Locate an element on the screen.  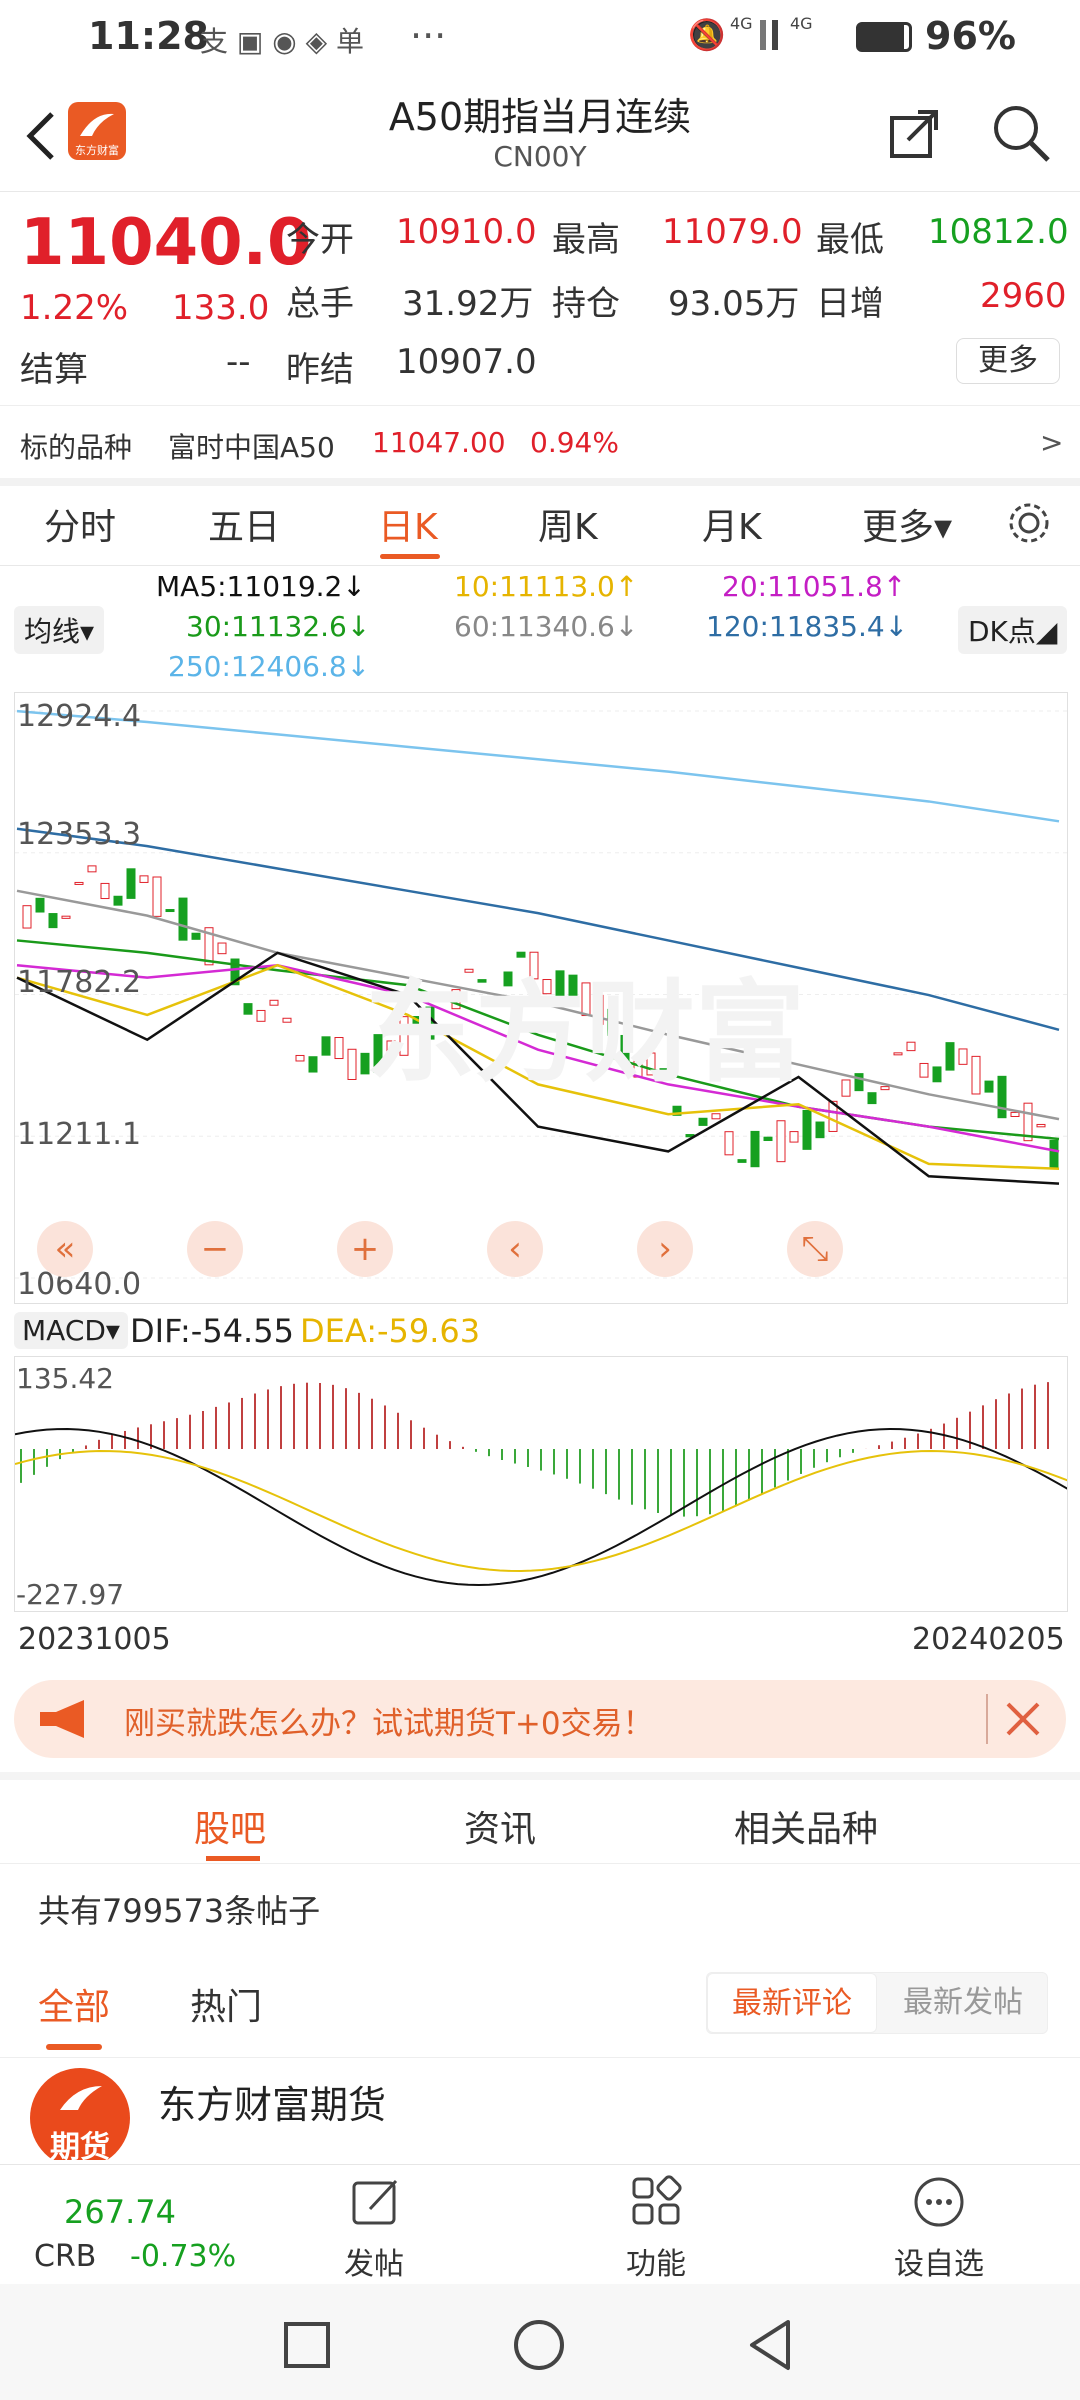
sort-latest-comment: 最新评论 is located at coordinates (792, 2003).